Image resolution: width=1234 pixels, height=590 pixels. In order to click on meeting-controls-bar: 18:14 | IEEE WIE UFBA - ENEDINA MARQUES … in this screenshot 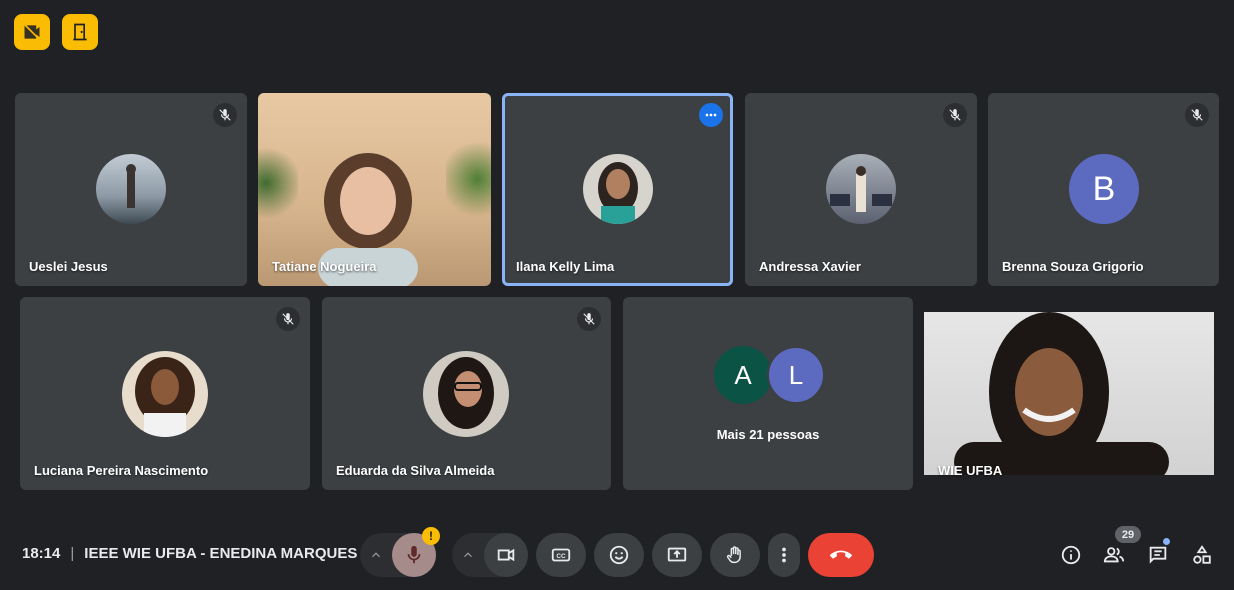, I will do `click(617, 555)`.